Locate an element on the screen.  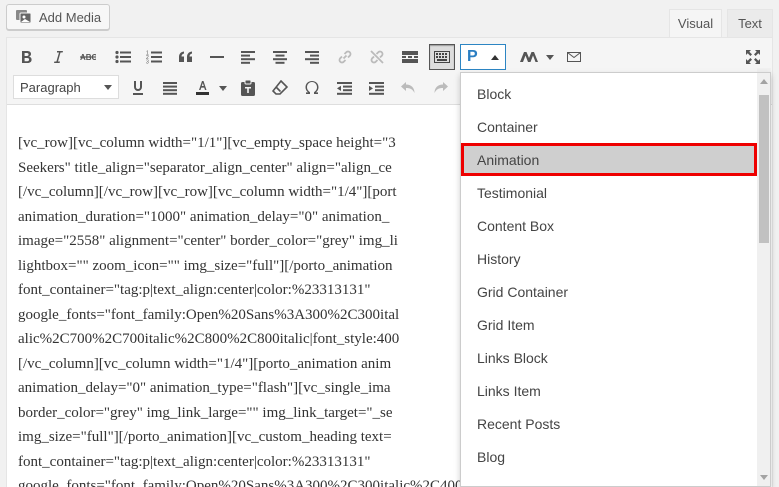
align-left-icon is located at coordinates (248, 57).